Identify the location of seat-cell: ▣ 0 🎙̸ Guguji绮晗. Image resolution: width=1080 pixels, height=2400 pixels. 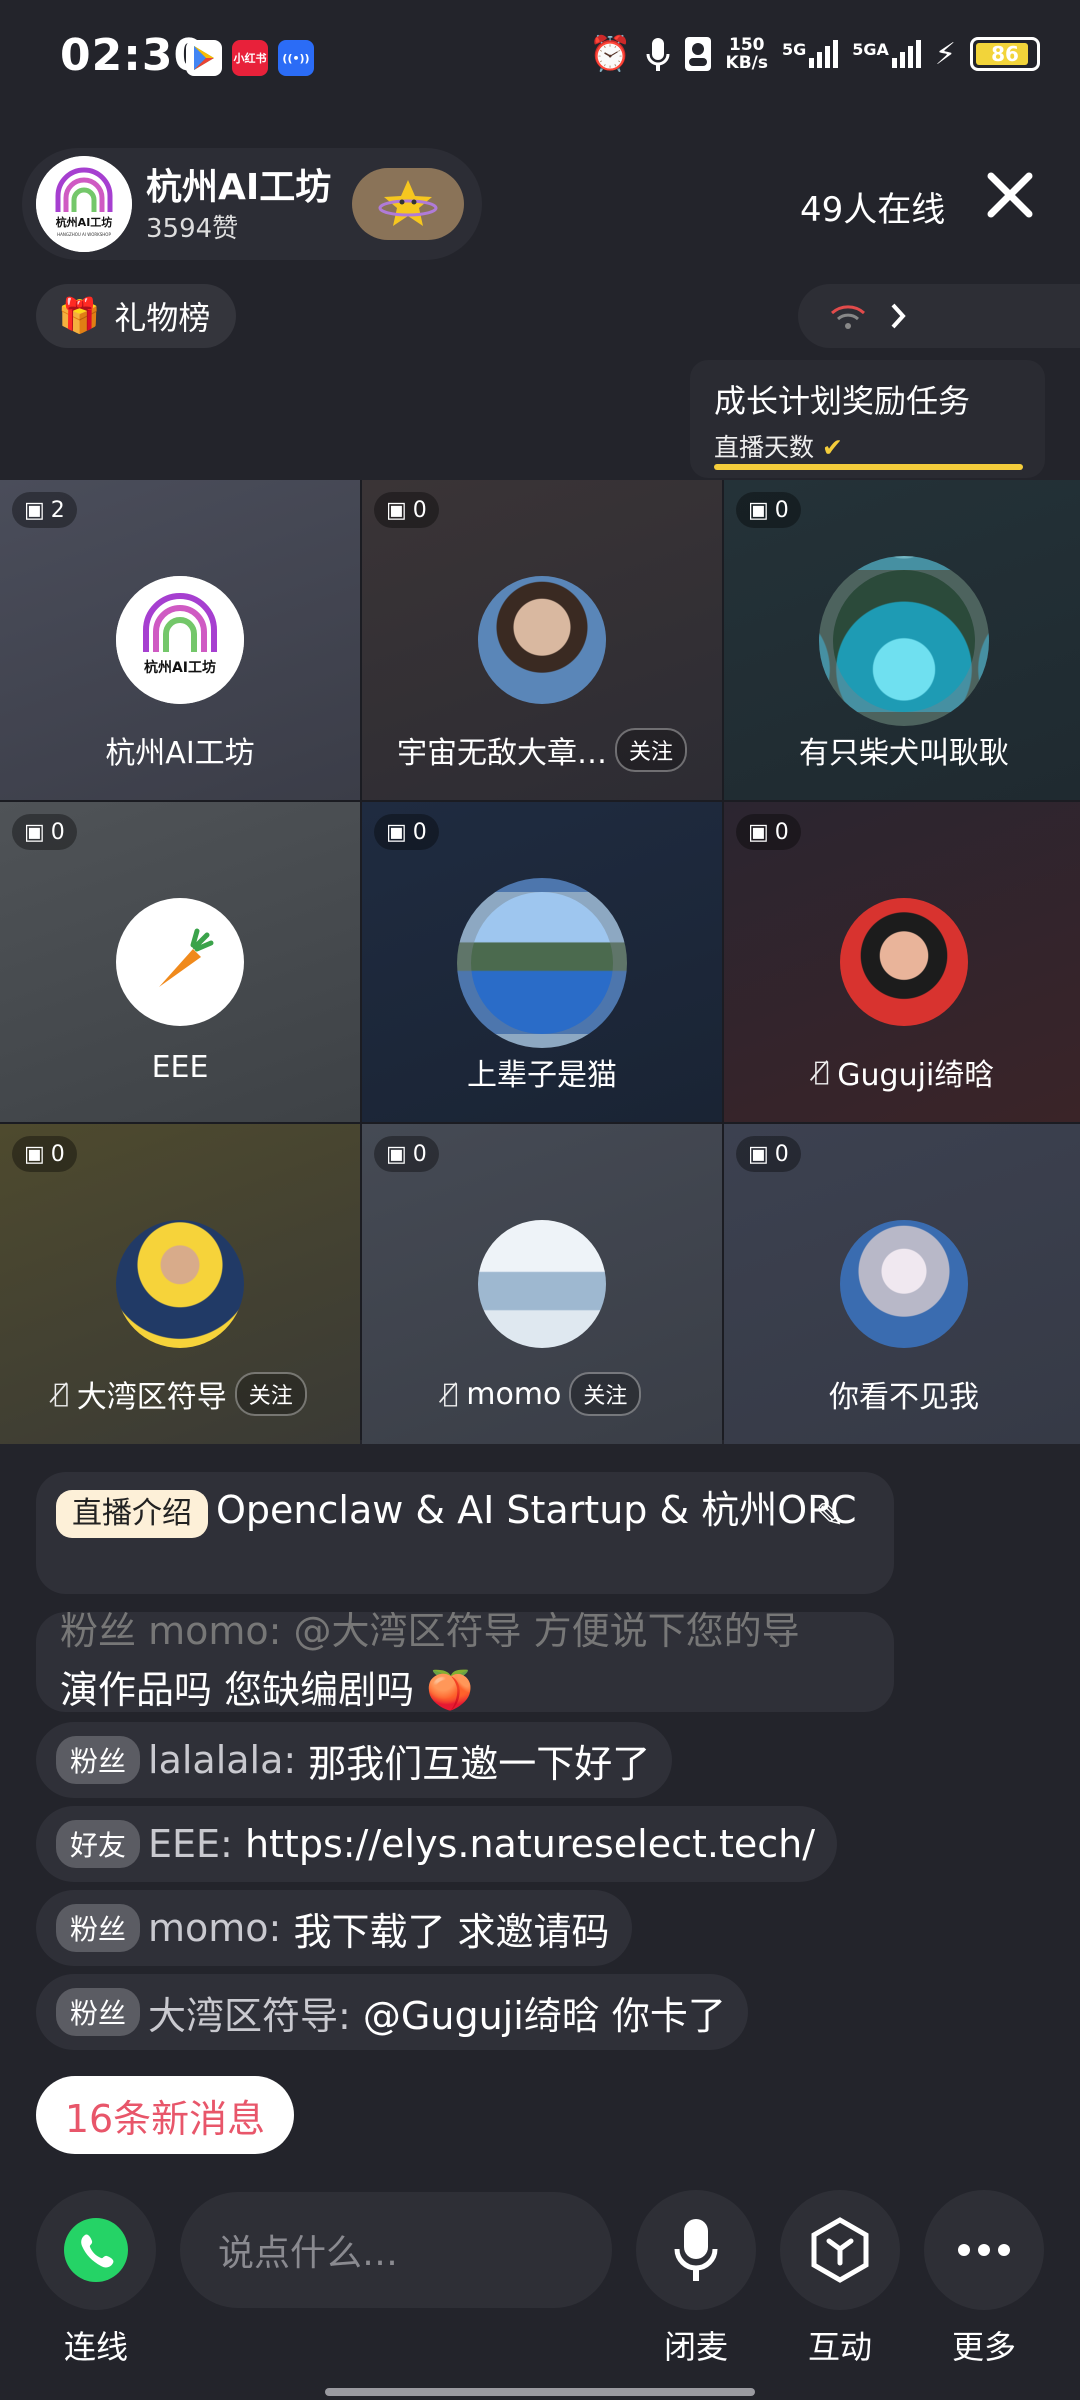
(902, 962).